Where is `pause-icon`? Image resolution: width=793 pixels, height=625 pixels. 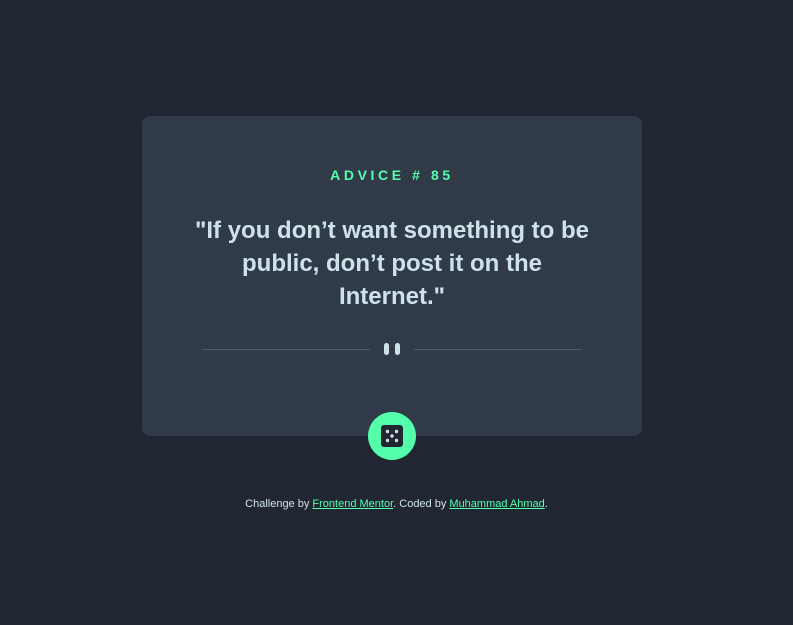
pause-icon is located at coordinates (392, 349).